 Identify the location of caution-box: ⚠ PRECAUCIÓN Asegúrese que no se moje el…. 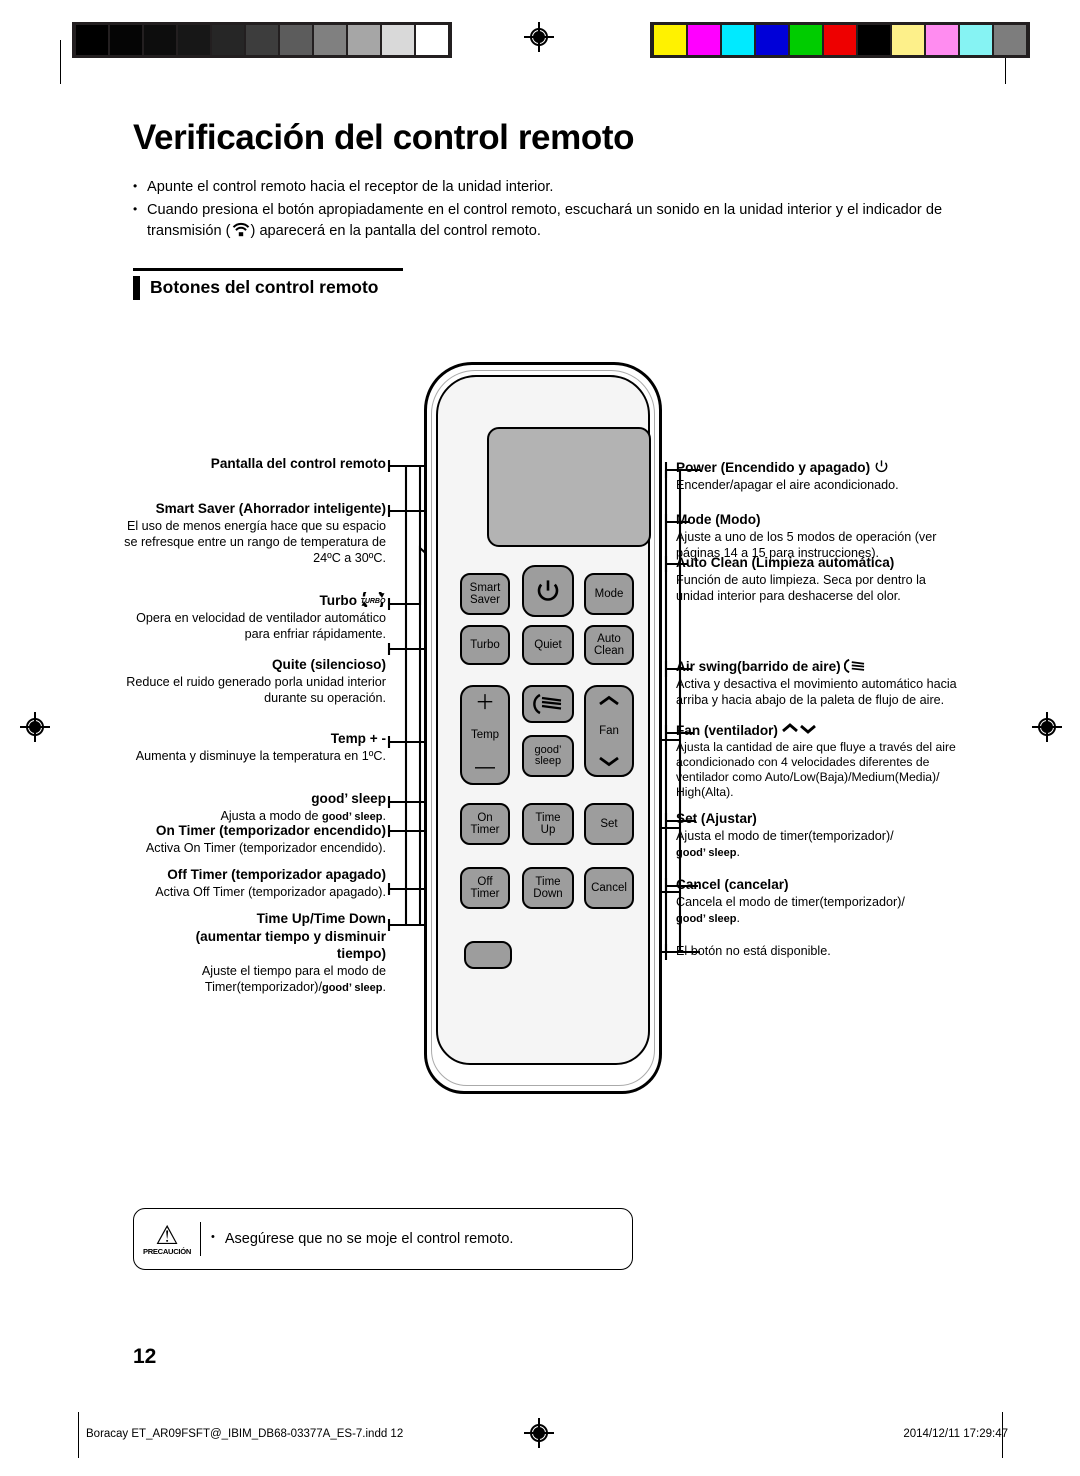
(383, 1239).